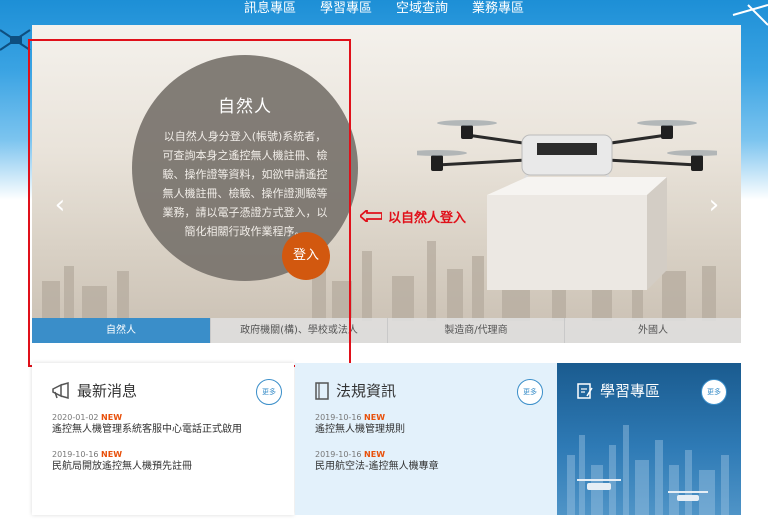 Image resolution: width=768 pixels, height=532 pixels. I want to click on news-date: 2019-10-16, so click(75, 454).